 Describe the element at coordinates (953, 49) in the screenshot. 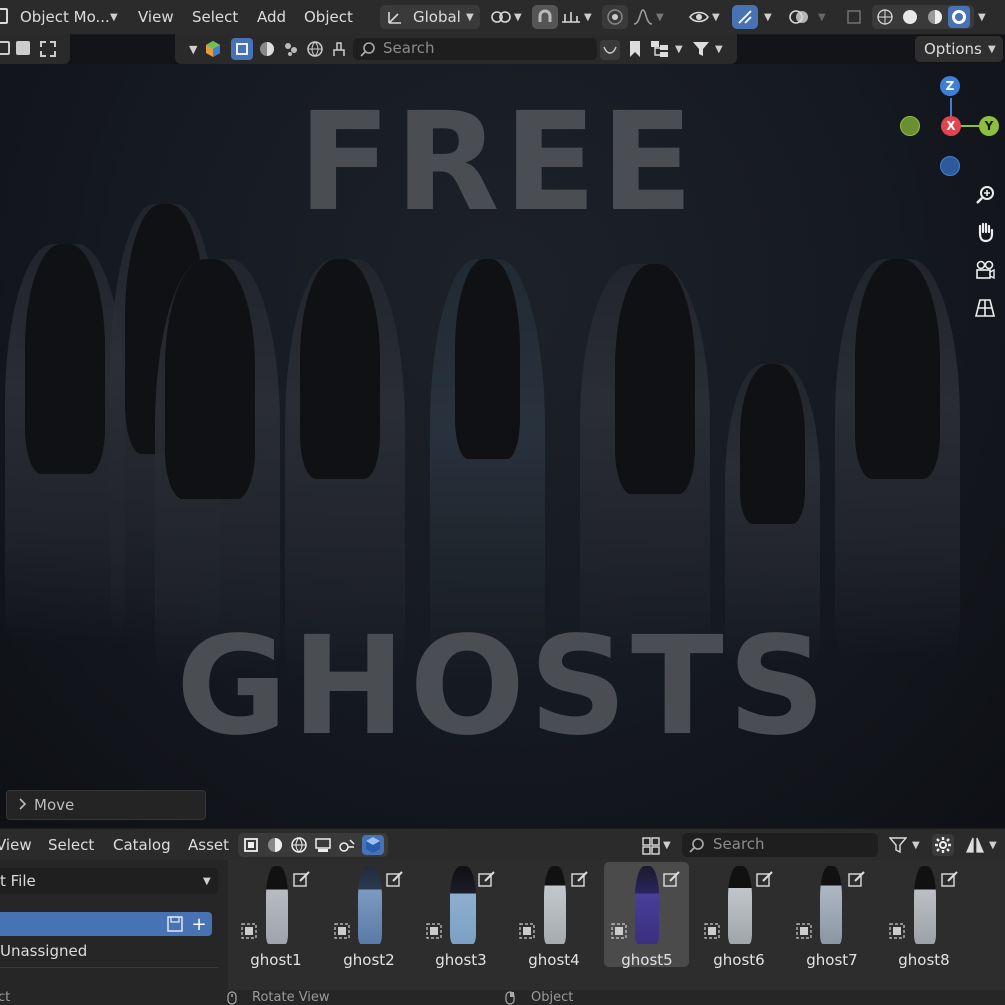

I see `options-label: Options` at that location.